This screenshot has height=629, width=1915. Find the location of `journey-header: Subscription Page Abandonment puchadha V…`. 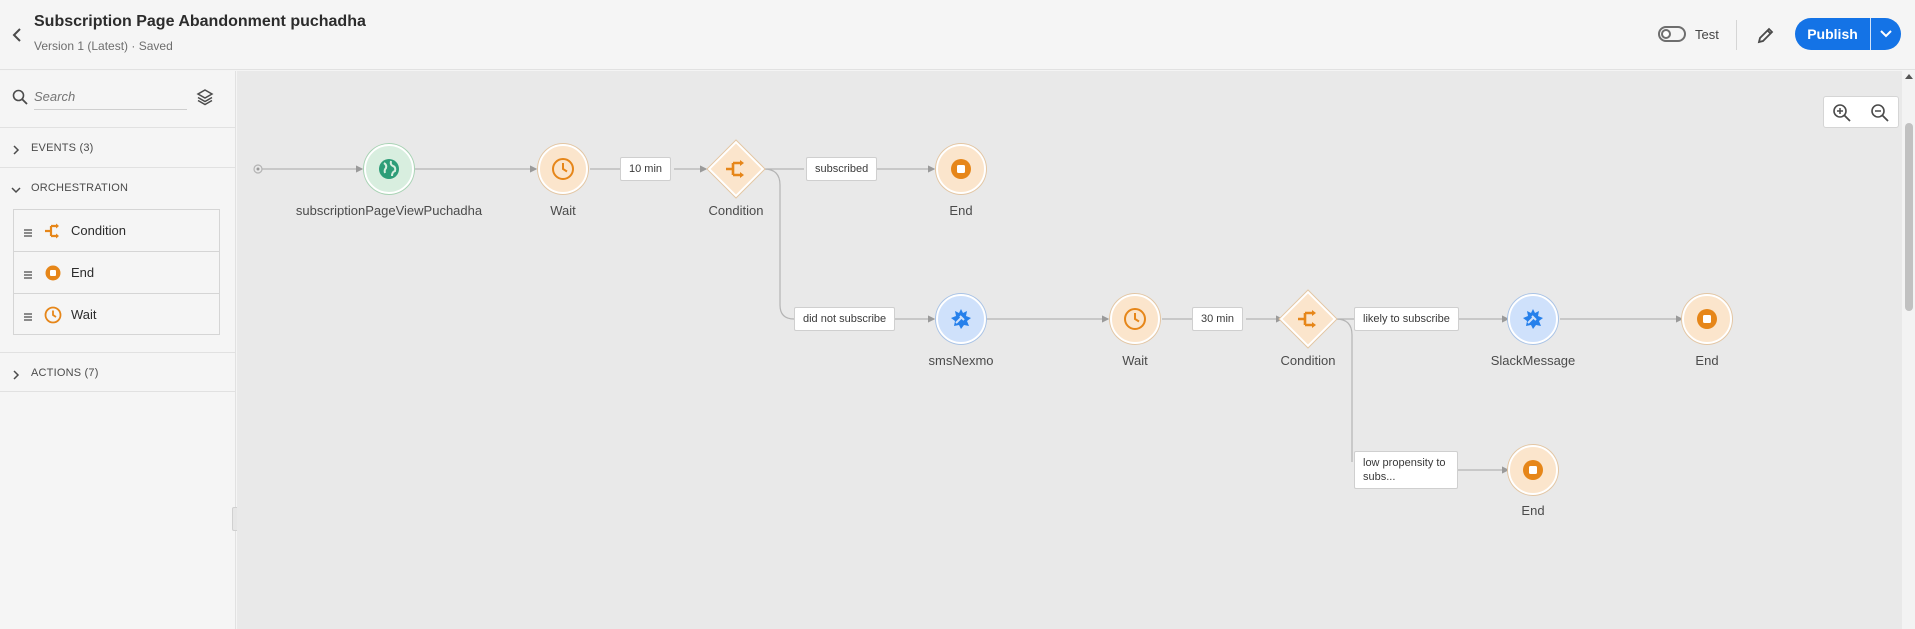

journey-header: Subscription Page Abandonment puchadha V… is located at coordinates (957, 35).